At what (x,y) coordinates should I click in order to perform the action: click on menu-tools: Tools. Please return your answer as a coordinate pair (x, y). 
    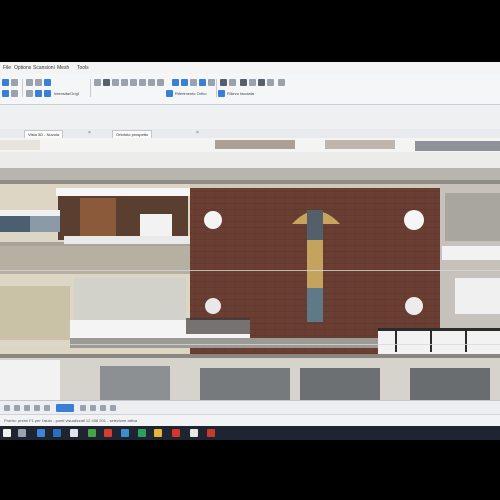
    Looking at the image, I should click on (83, 68).